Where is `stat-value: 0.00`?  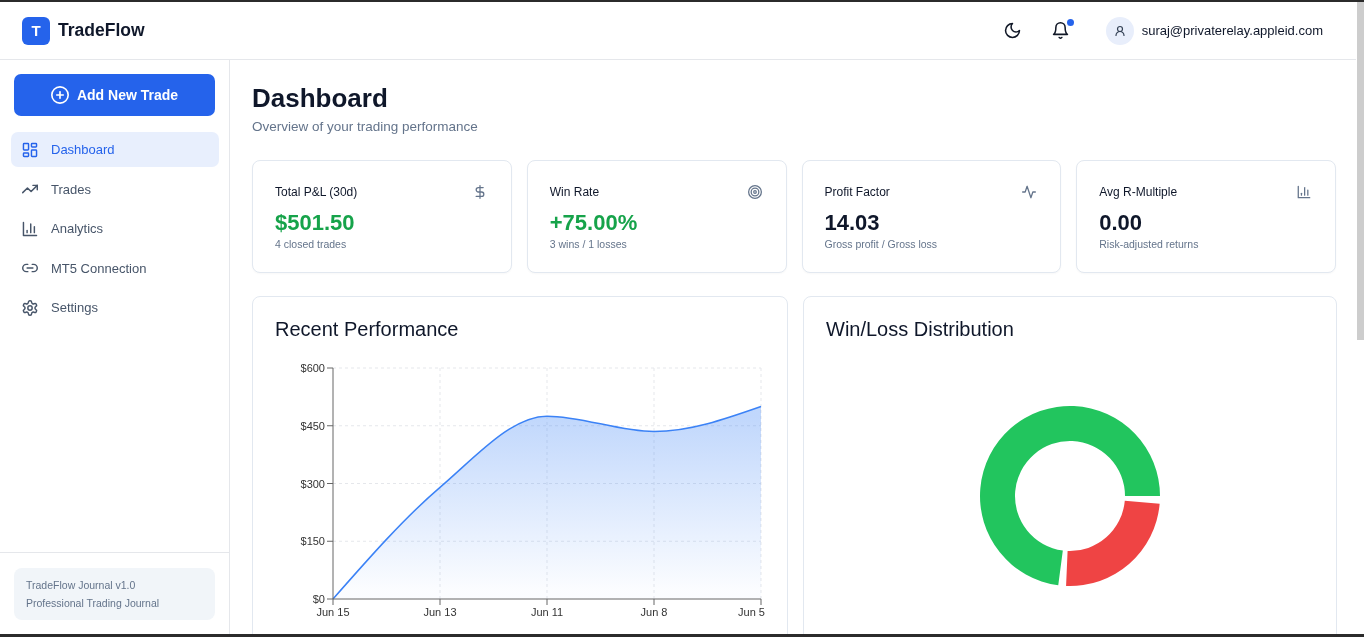 stat-value: 0.00 is located at coordinates (1121, 223).